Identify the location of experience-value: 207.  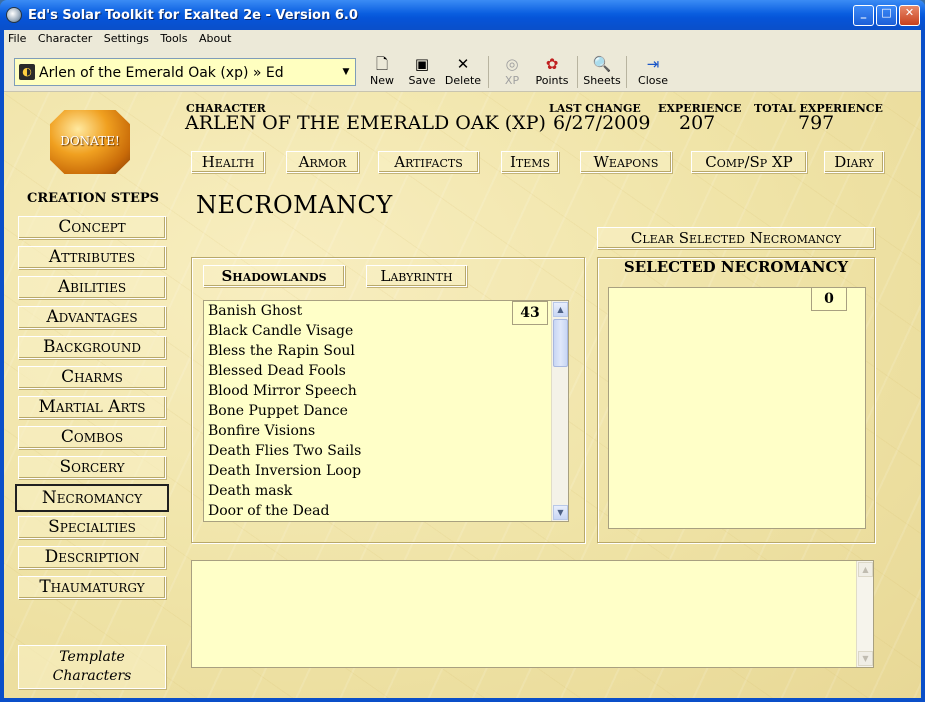
(697, 123).